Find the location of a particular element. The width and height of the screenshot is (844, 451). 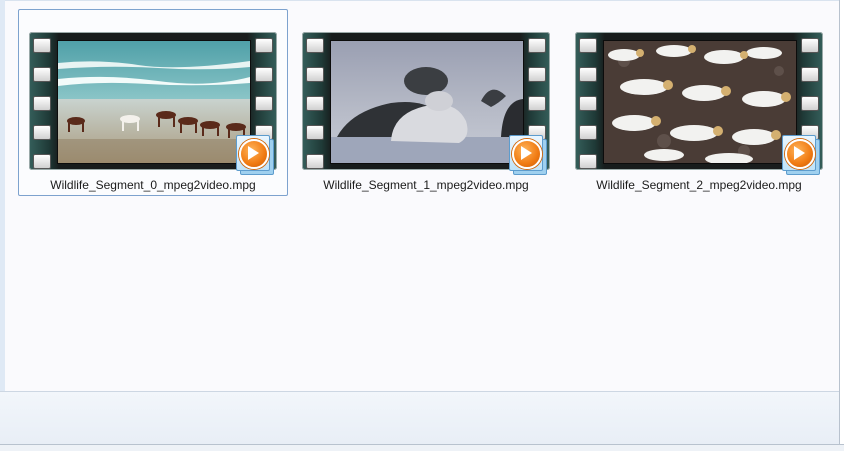

file-item-wildlife-segment-0: Wildlife_Segment_0_mpeg2video.mpg is located at coordinates (153, 102).